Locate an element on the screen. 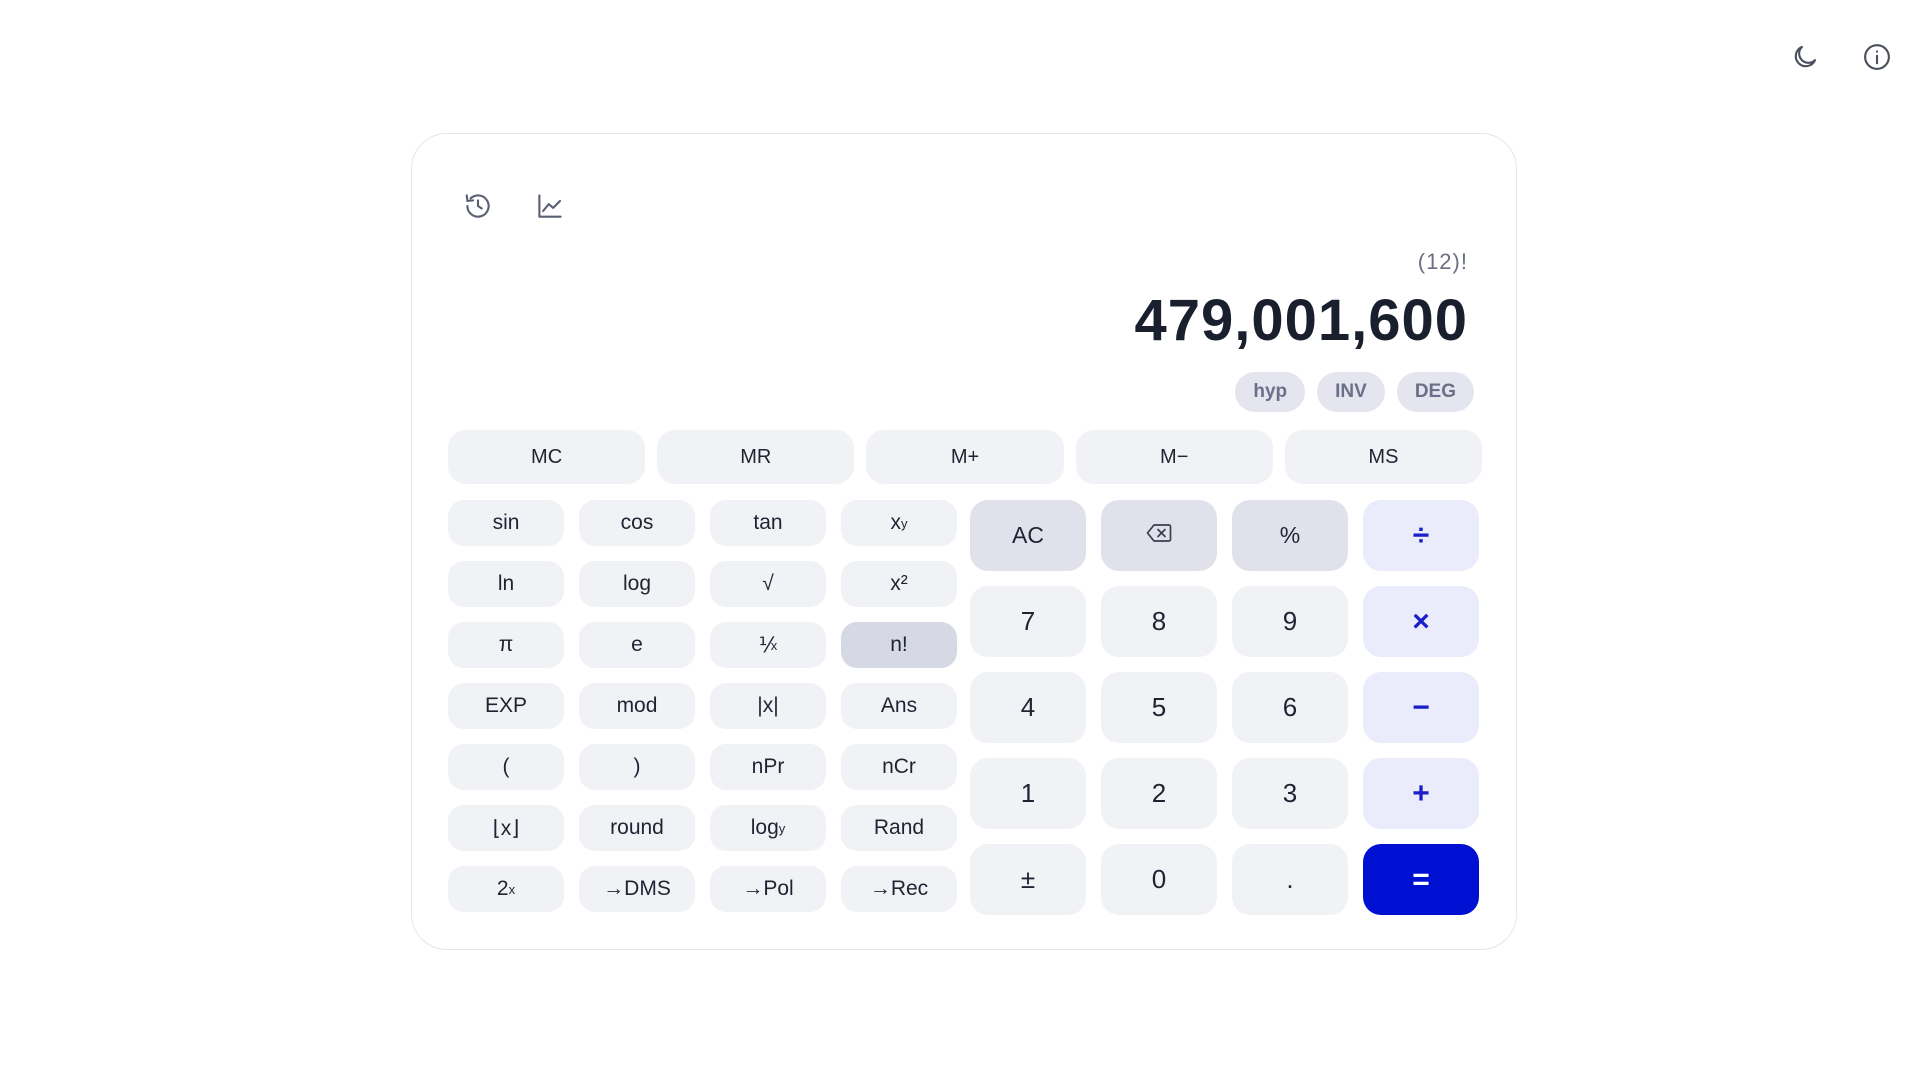 The height and width of the screenshot is (1080, 1920). inv-toggle: INV is located at coordinates (1351, 392).